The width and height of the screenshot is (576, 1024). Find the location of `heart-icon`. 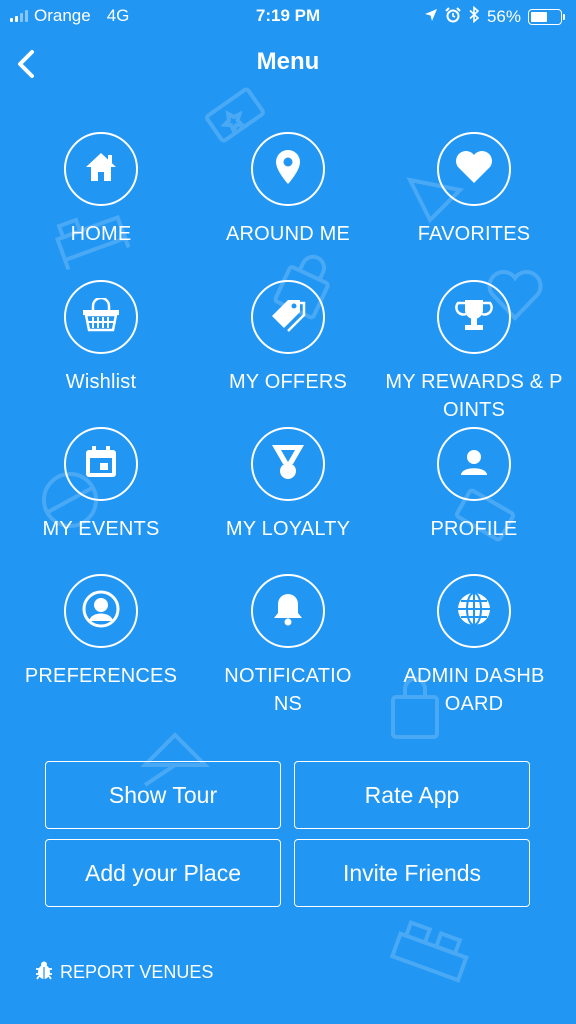

heart-icon is located at coordinates (474, 169).